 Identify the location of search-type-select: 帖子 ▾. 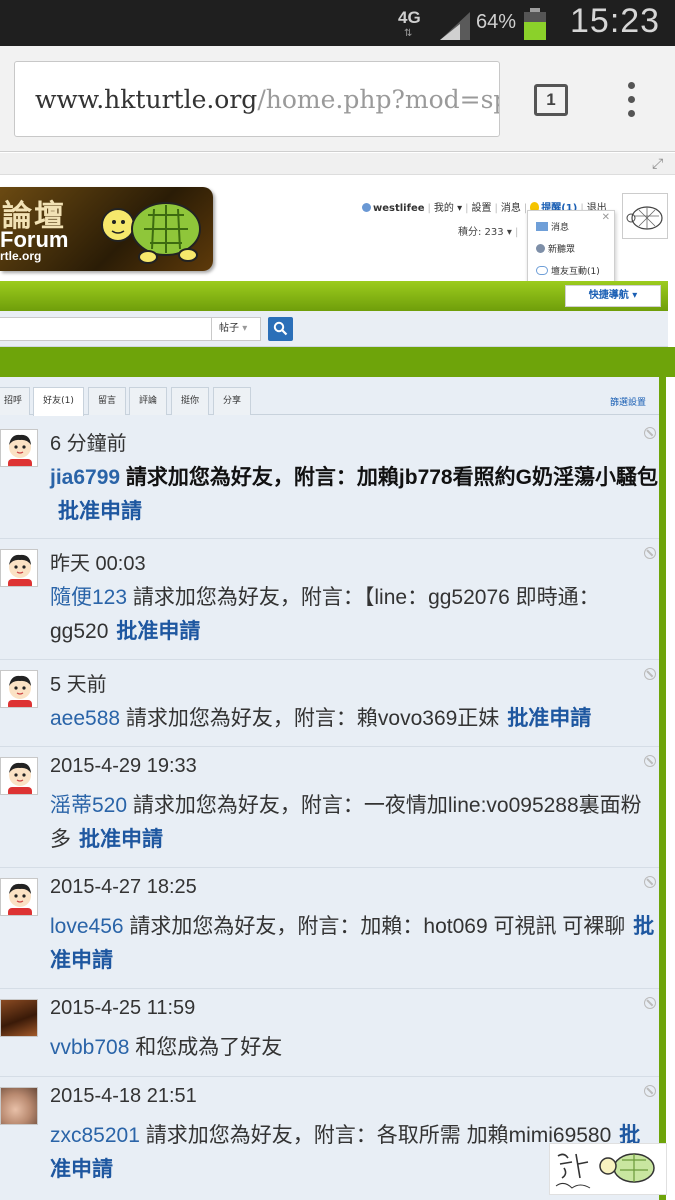
(236, 329).